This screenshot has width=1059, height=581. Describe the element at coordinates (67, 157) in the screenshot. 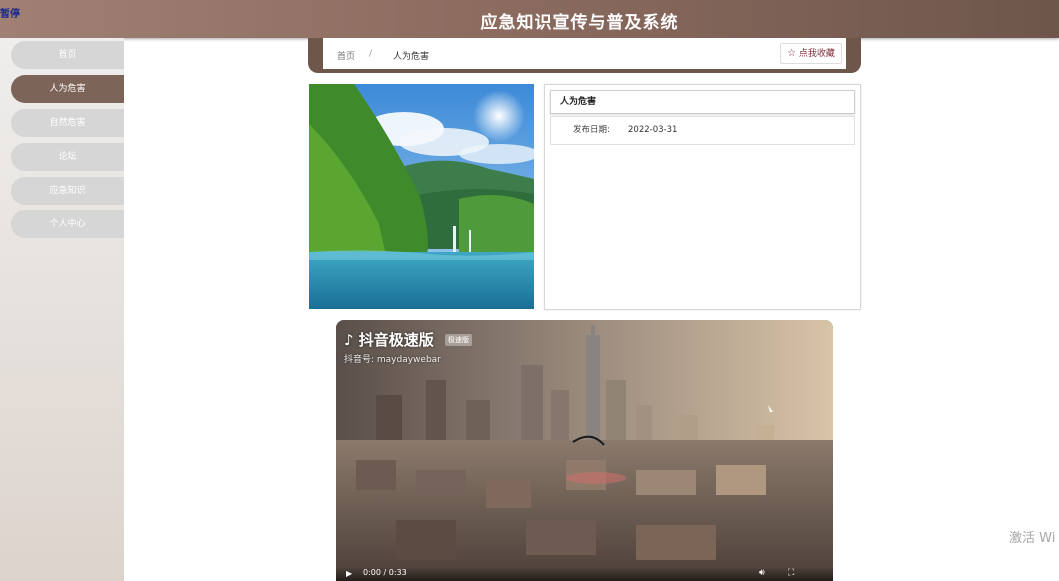

I see `sidebar-item-forum: 论坛` at that location.